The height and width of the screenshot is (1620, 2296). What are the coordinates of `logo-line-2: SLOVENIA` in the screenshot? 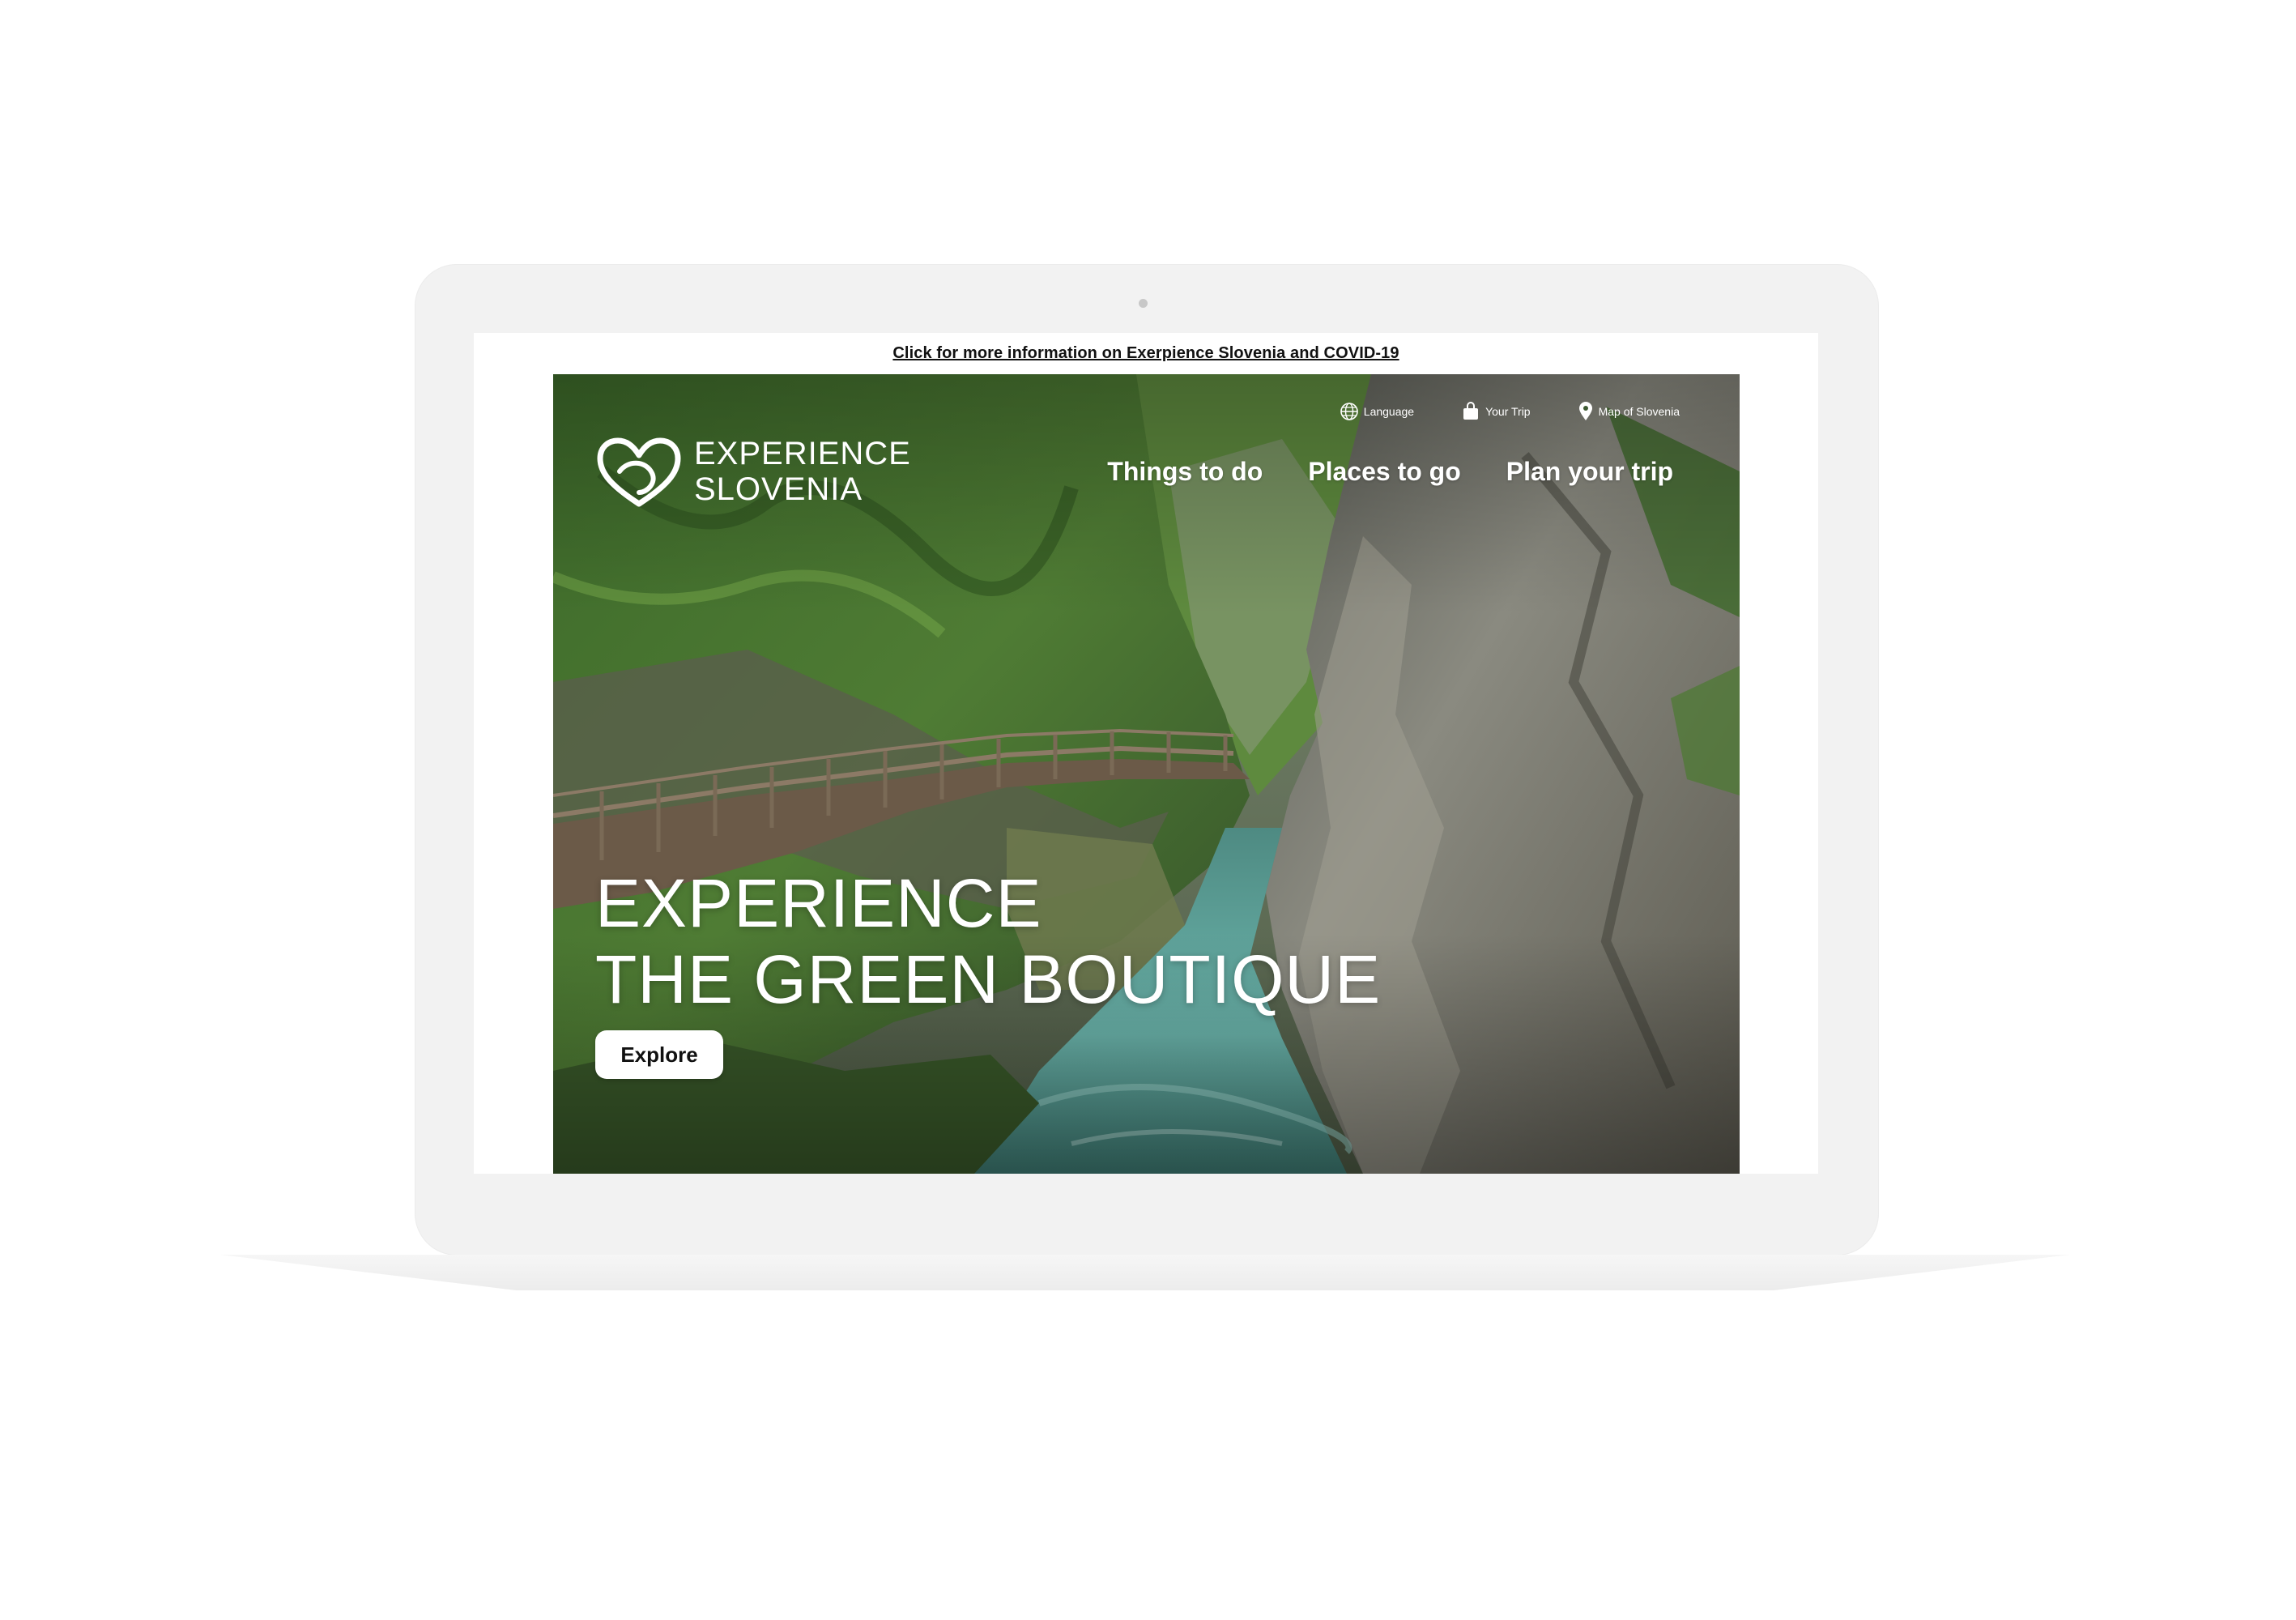 It's located at (779, 489).